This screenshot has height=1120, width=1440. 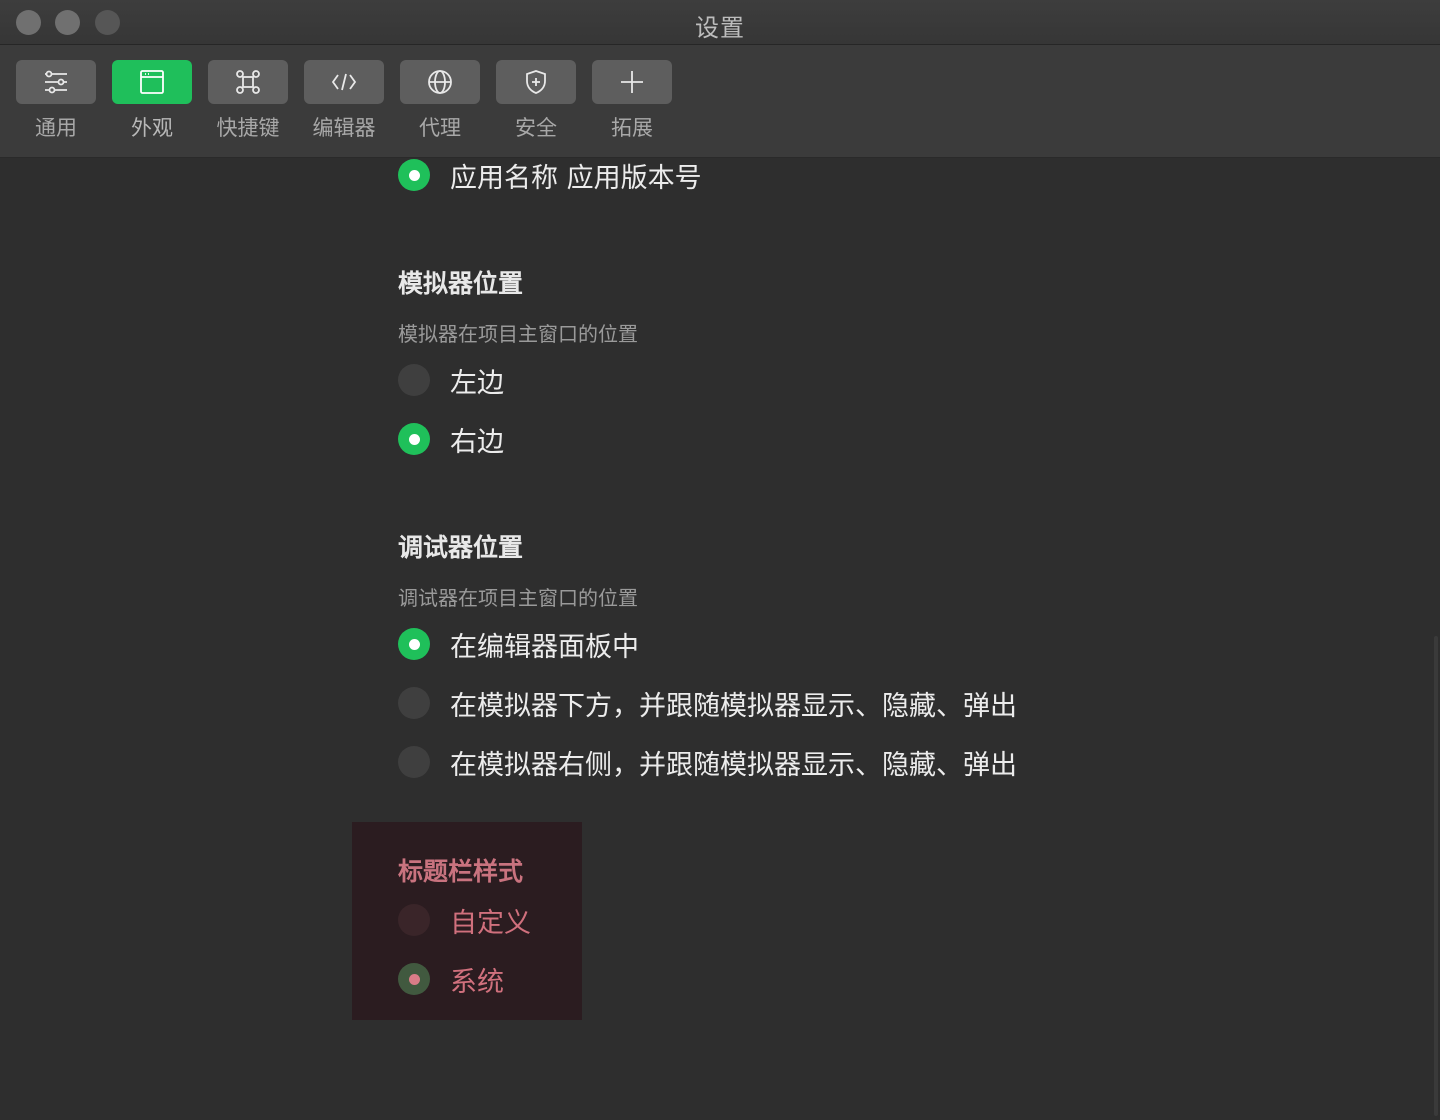 I want to click on shield-icon, so click(x=536, y=82).